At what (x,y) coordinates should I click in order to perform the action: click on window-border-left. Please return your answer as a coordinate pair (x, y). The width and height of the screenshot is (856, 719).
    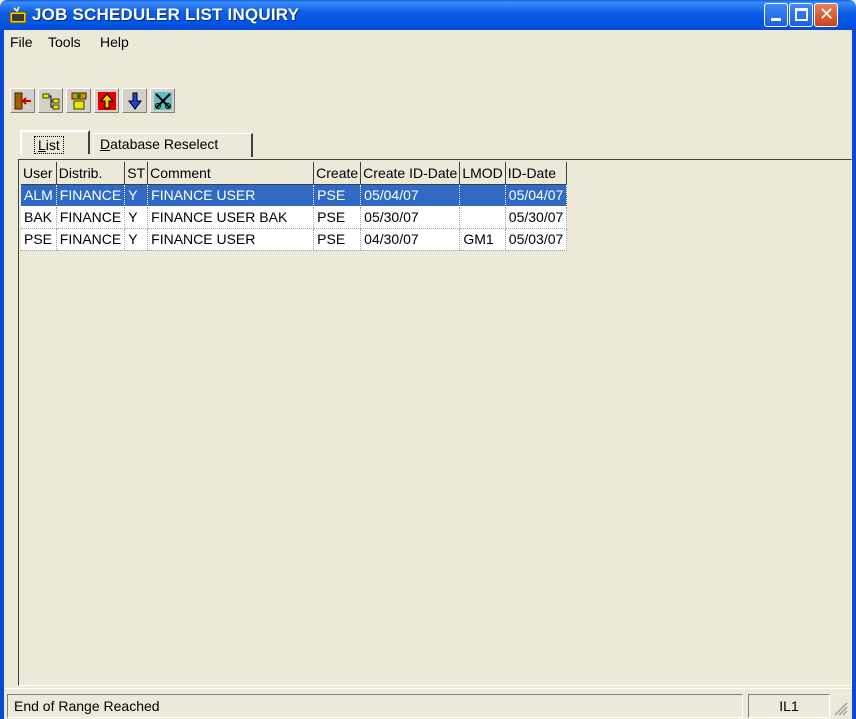
    Looking at the image, I should click on (2, 374).